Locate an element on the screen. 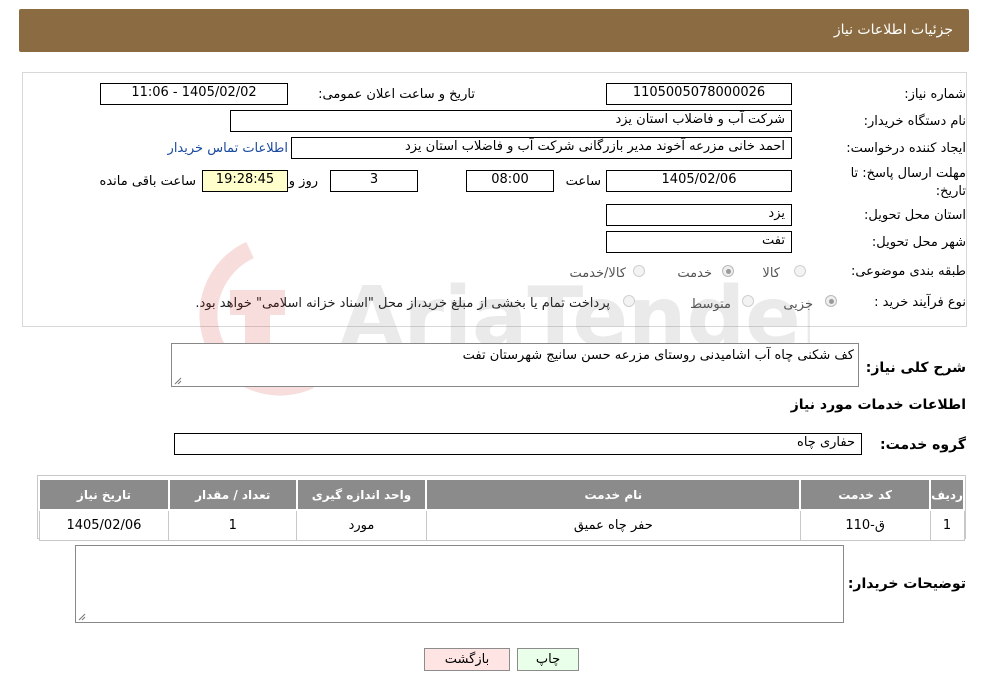 The width and height of the screenshot is (985, 691). col-service-name: نام خدمت is located at coordinates (613, 494).